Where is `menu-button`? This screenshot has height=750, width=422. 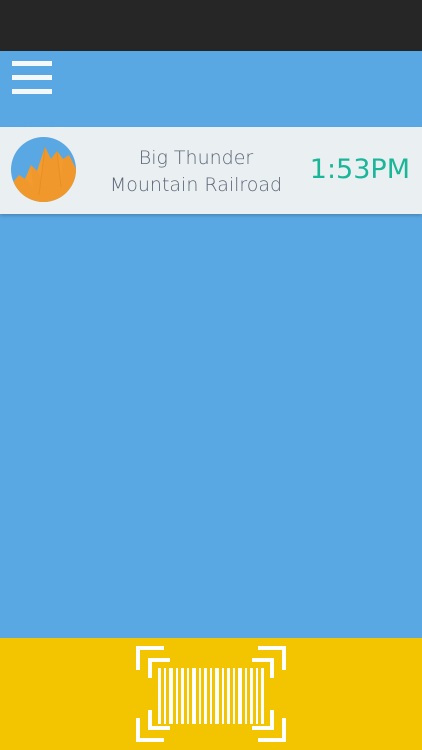 menu-button is located at coordinates (32, 78).